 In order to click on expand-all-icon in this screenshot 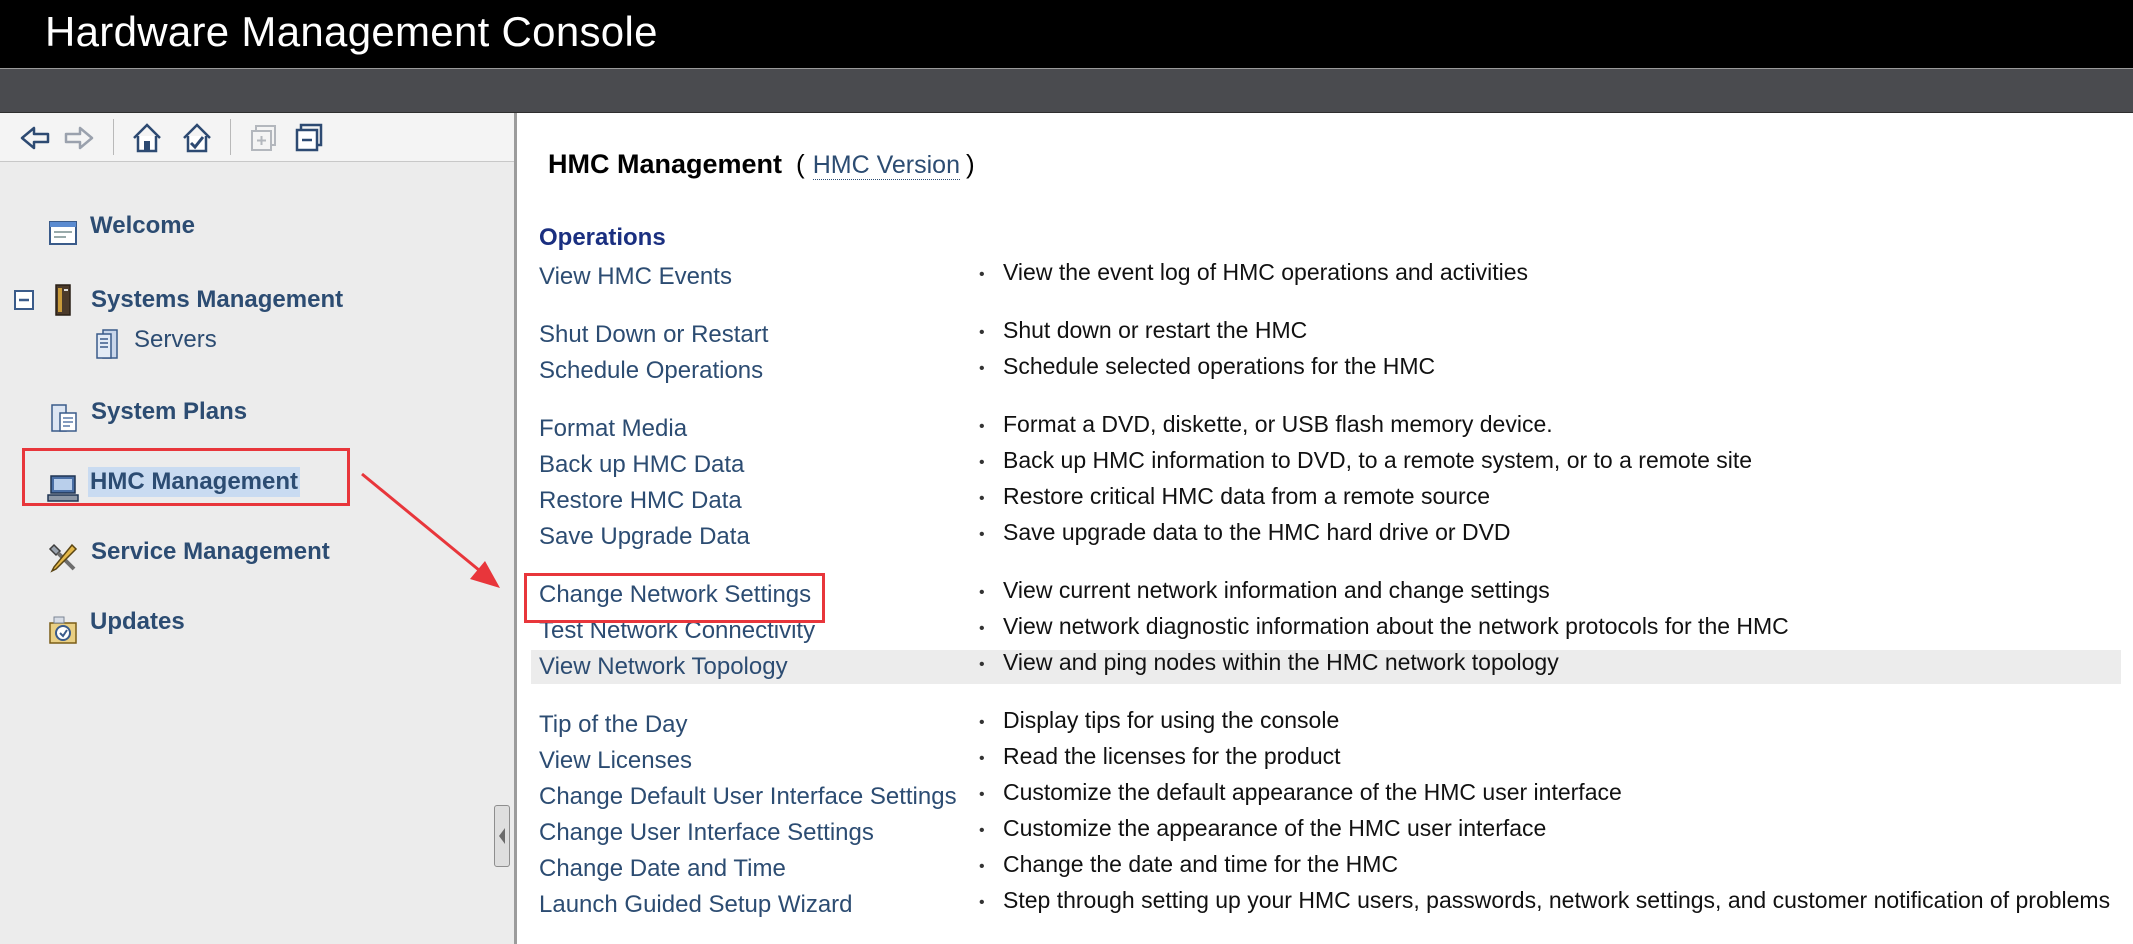, I will do `click(264, 138)`.